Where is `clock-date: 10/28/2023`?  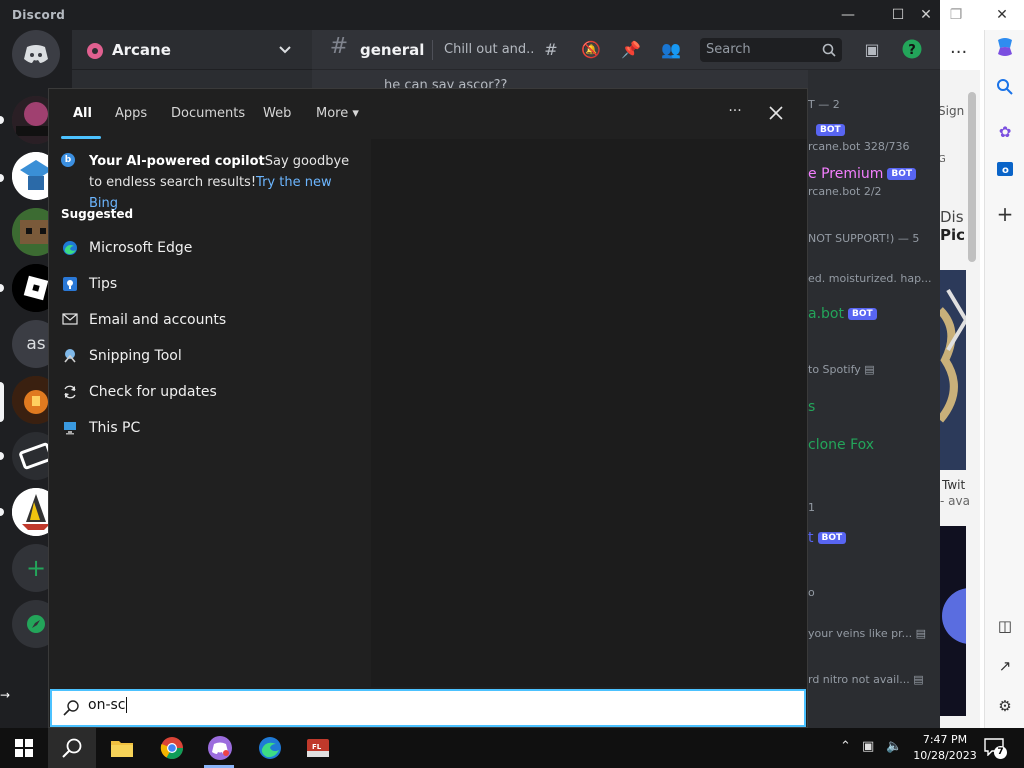
clock-date: 10/28/2023 is located at coordinates (945, 755).